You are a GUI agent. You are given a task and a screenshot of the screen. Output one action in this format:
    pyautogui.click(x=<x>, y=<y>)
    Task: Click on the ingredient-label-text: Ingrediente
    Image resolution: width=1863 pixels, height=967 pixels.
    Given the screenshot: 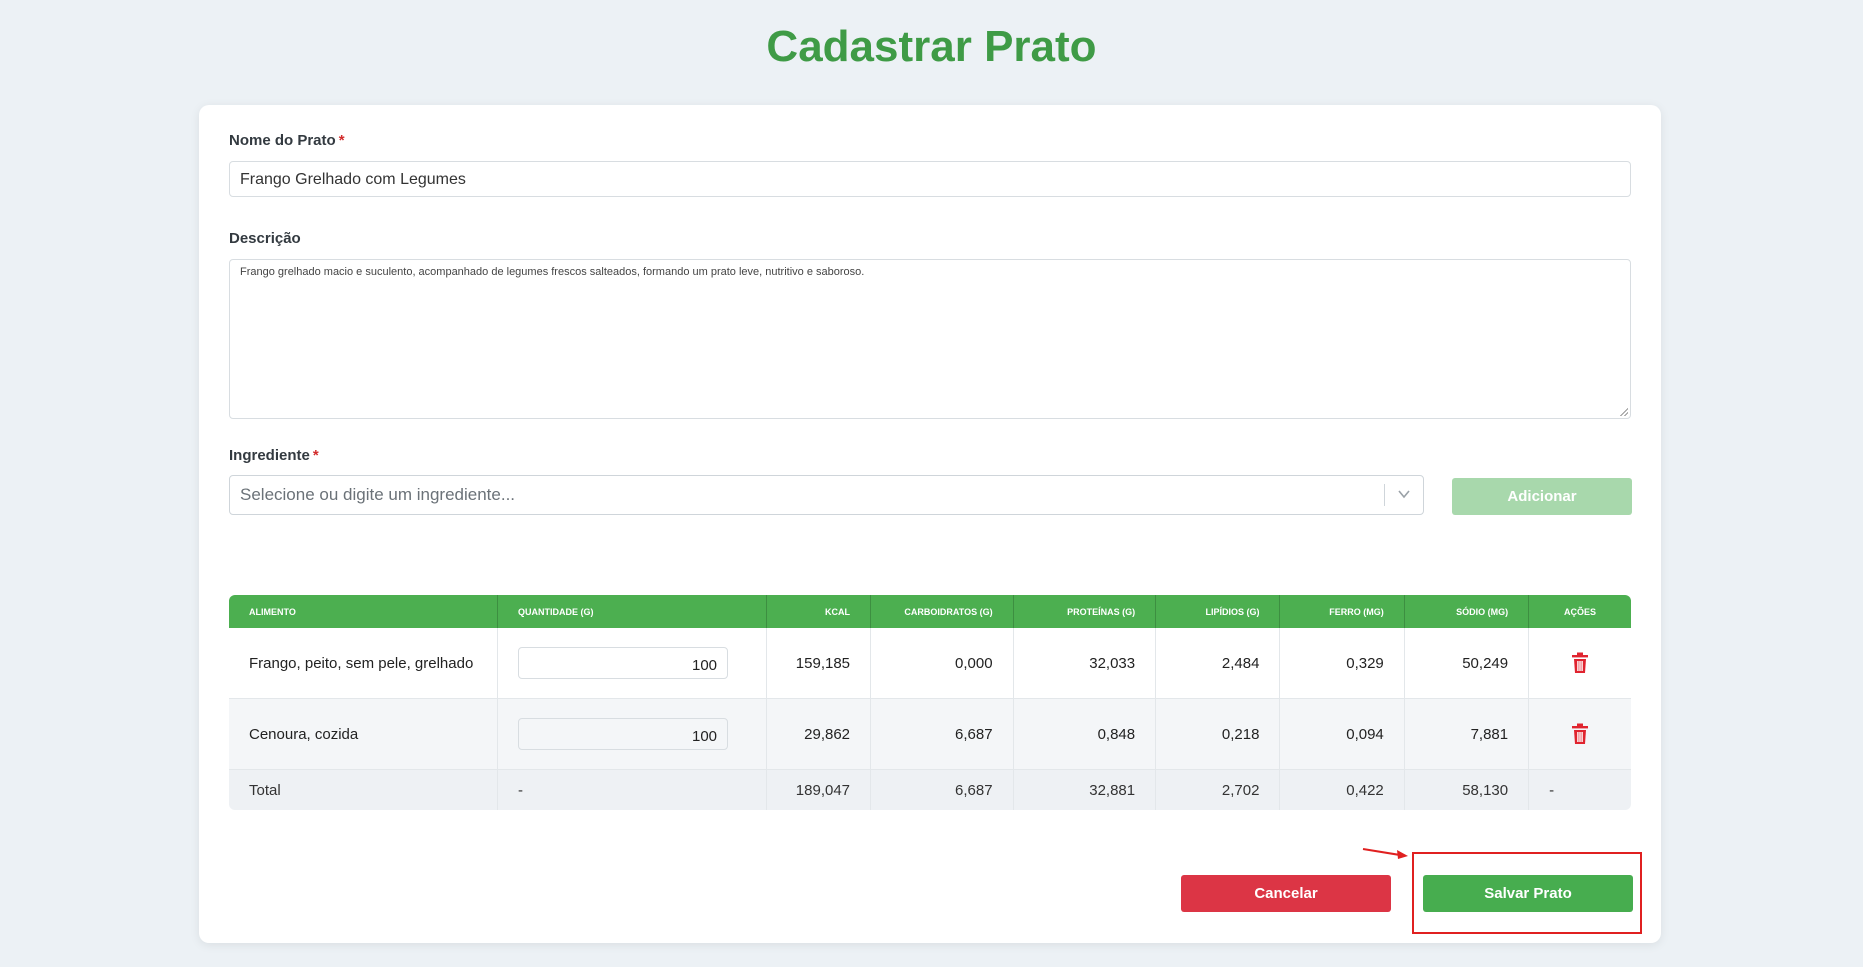 What is the action you would take?
    pyautogui.click(x=269, y=455)
    